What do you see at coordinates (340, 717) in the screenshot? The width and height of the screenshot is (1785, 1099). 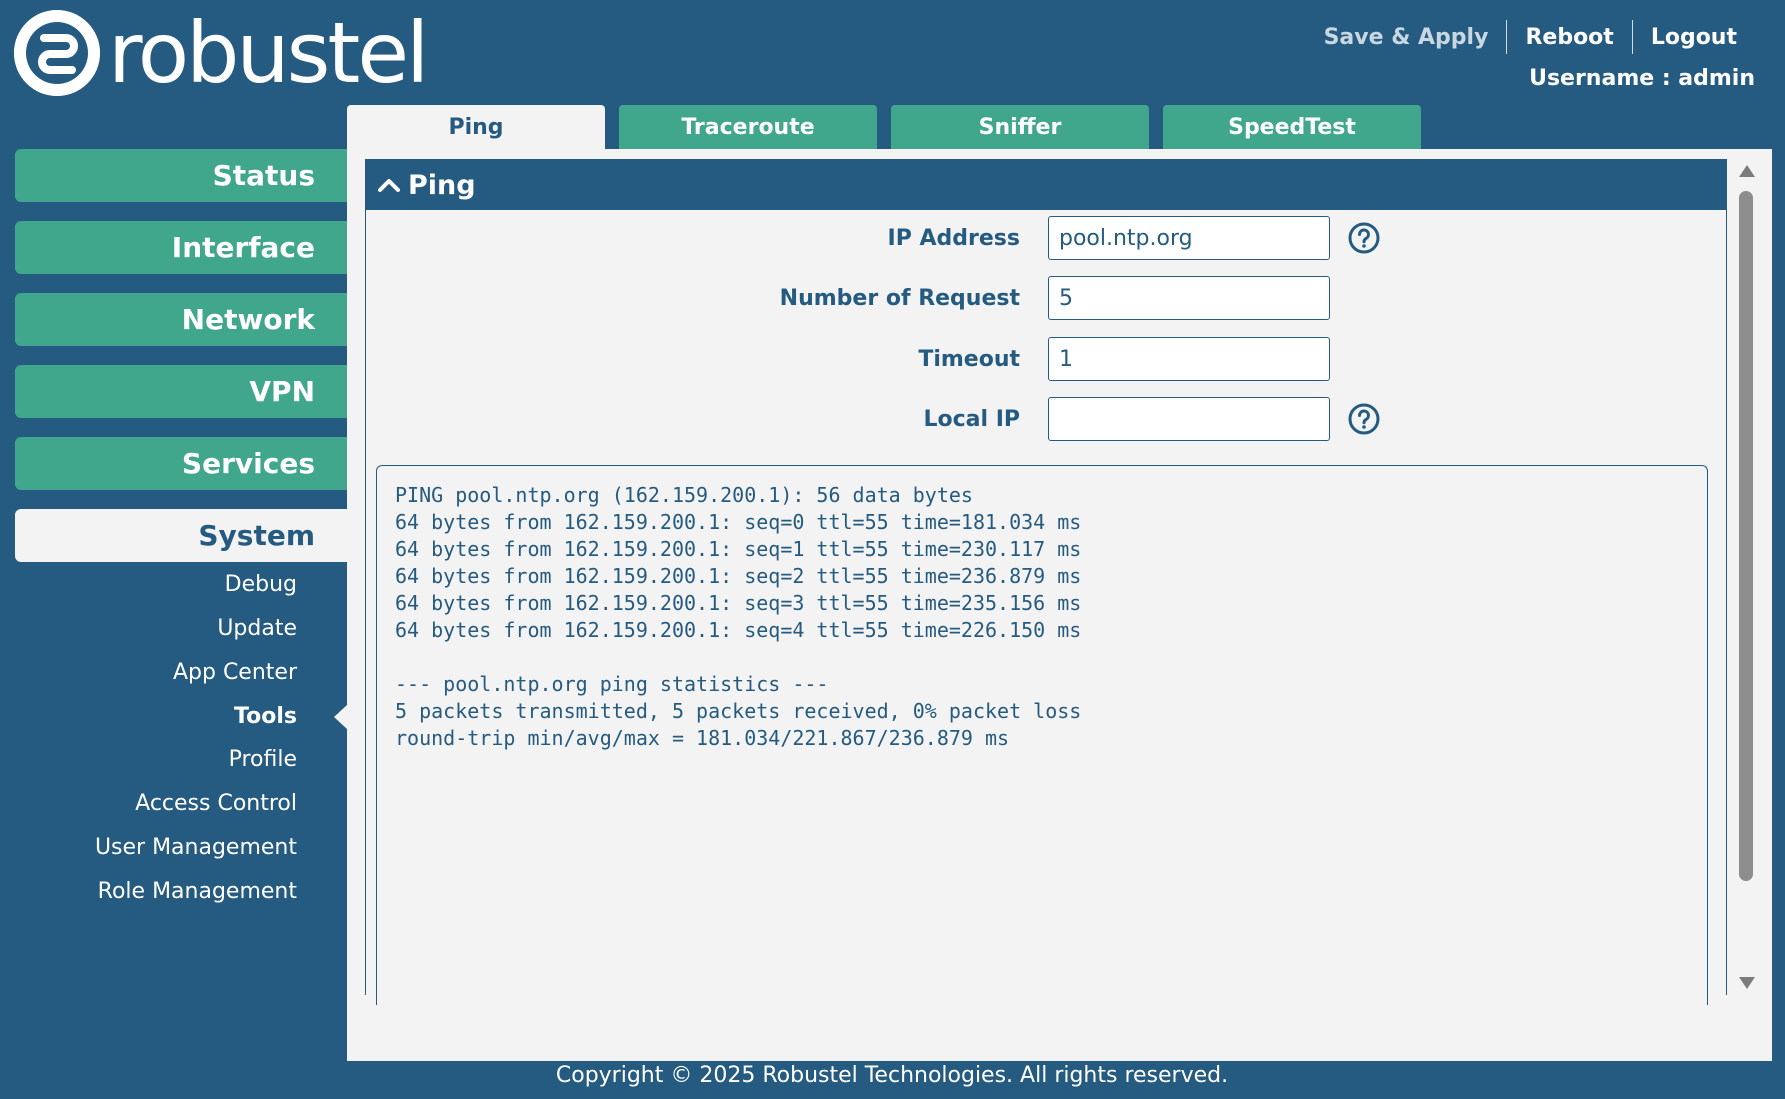 I see `active-item-pointer` at bounding box center [340, 717].